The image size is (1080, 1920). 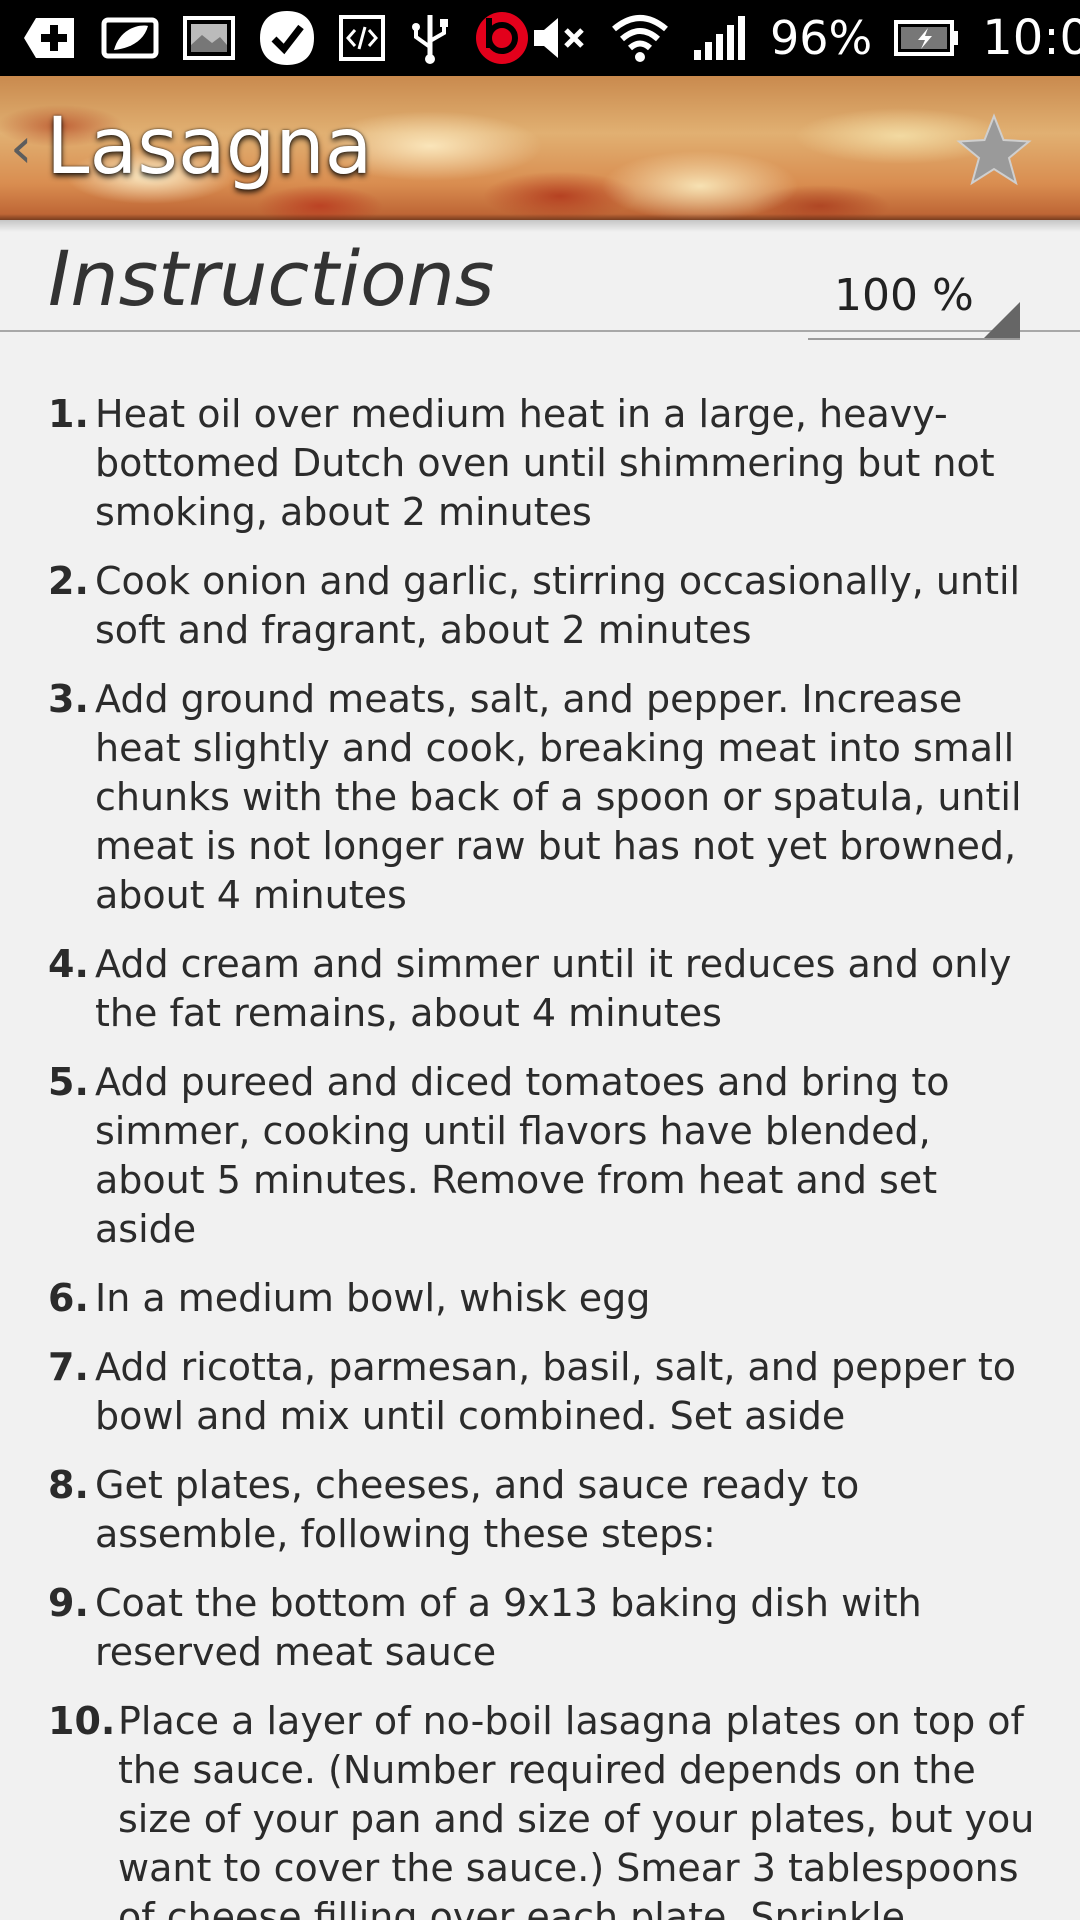 I want to click on status-bar-system: 96% 10:06, so click(x=805, y=38).